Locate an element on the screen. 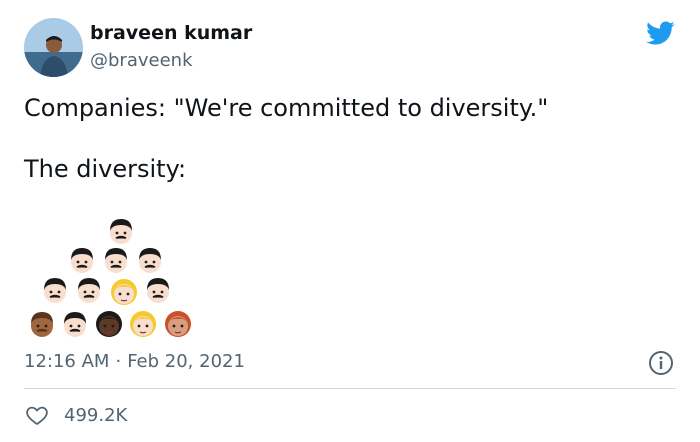 The image size is (700, 442). author-handle: @braveenk is located at coordinates (141, 60).